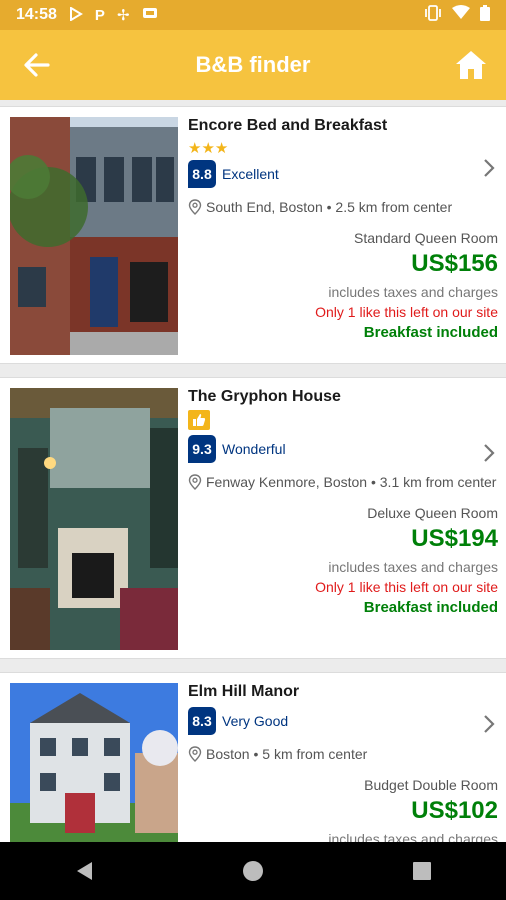 This screenshot has height=900, width=506. What do you see at coordinates (343, 126) in the screenshot?
I see `hotel-name: Encore Bed and Breakfast` at bounding box center [343, 126].